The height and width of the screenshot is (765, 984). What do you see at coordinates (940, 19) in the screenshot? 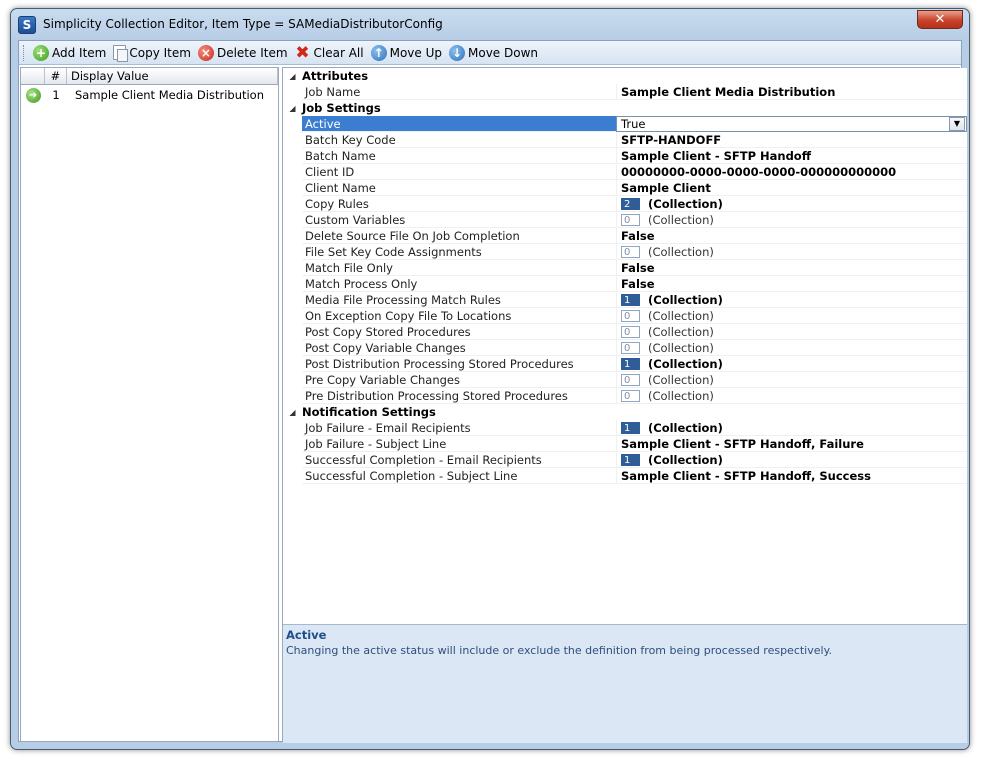
I see `close-button: ✕` at bounding box center [940, 19].